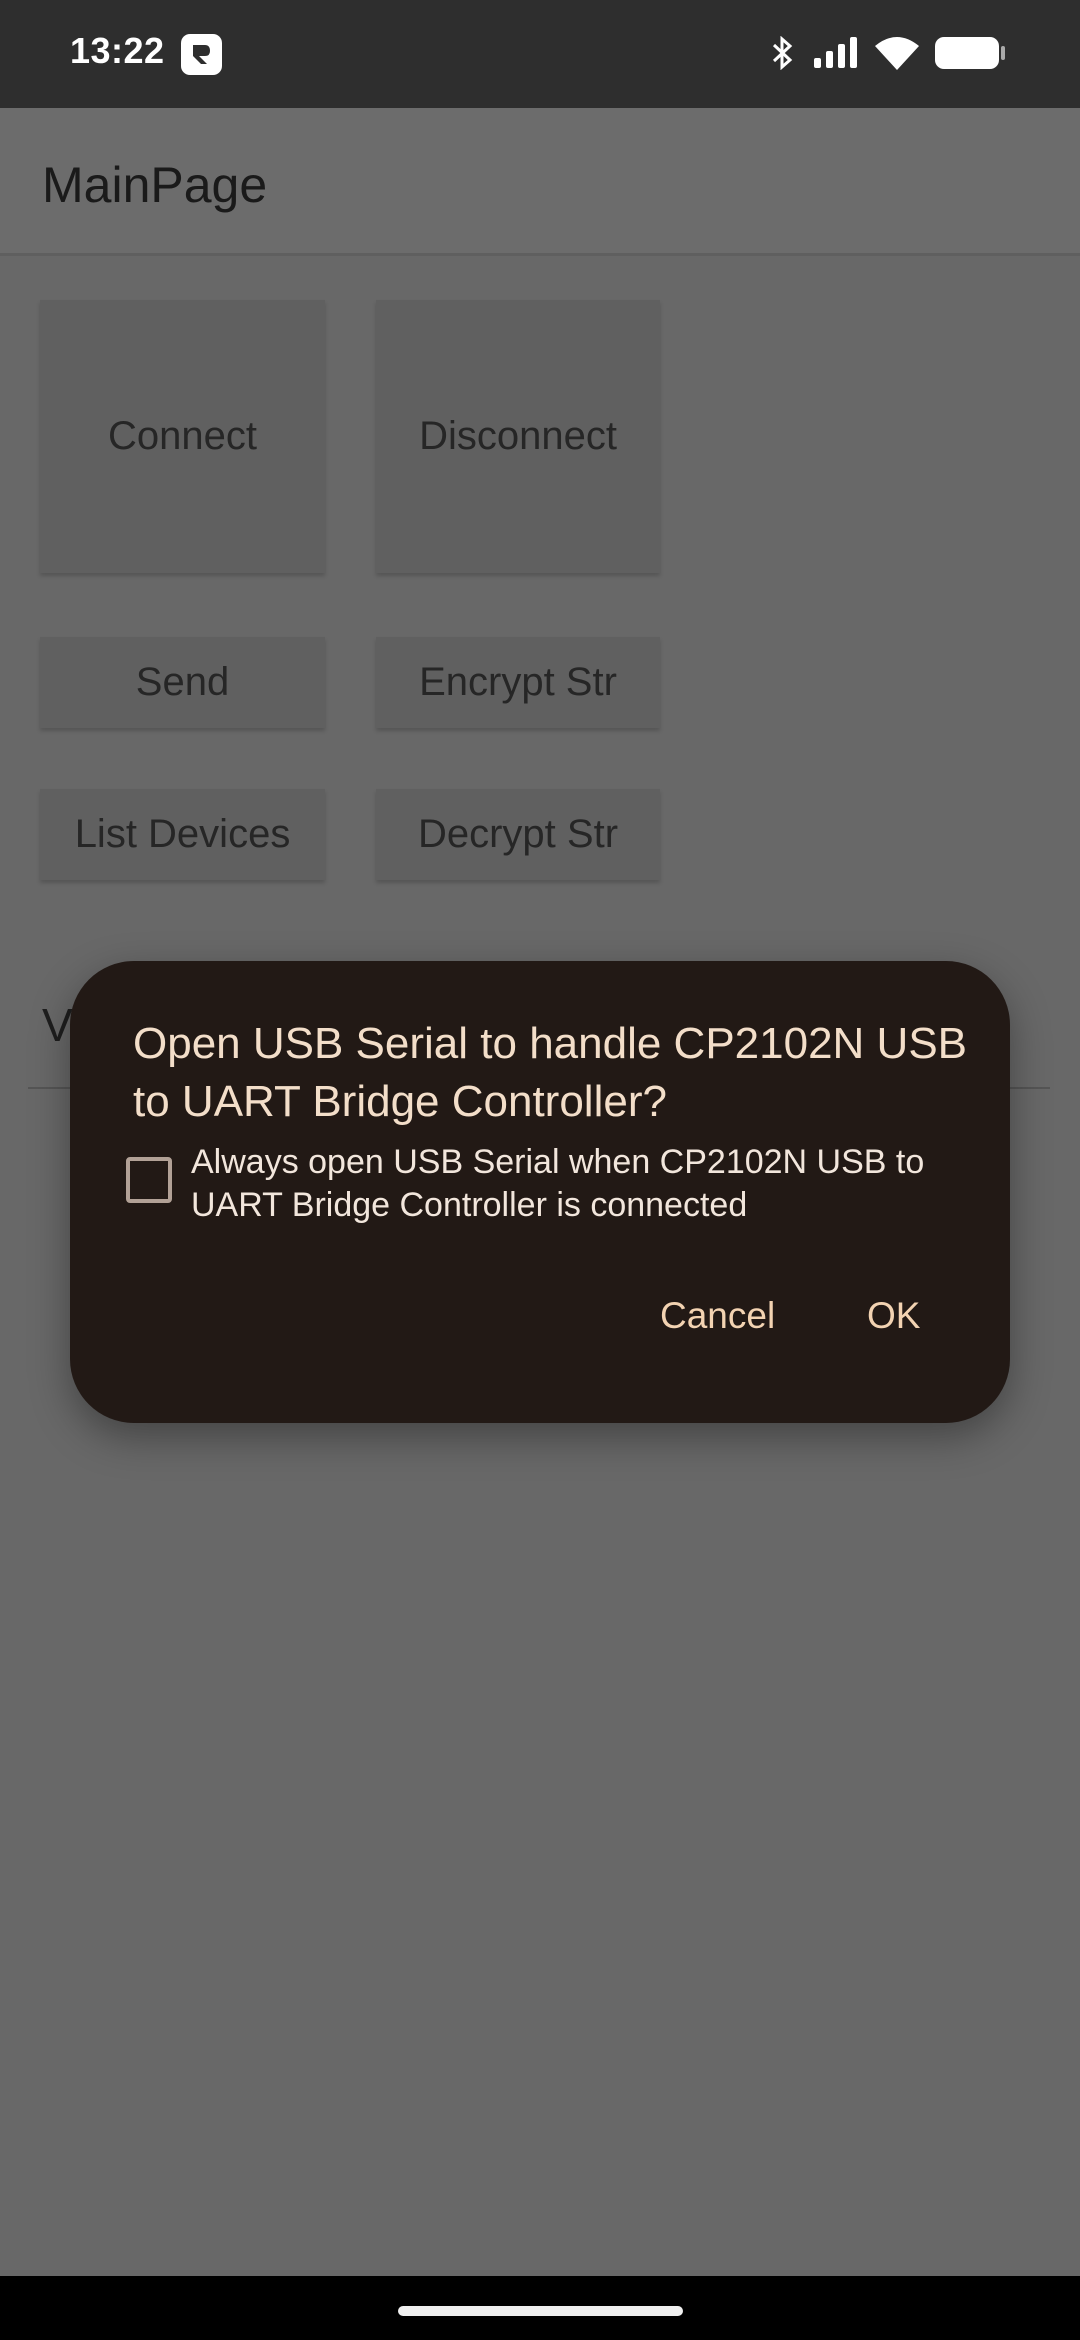 The image size is (1080, 2340). I want to click on decrypt-str-button: Decrypt Str, so click(518, 834).